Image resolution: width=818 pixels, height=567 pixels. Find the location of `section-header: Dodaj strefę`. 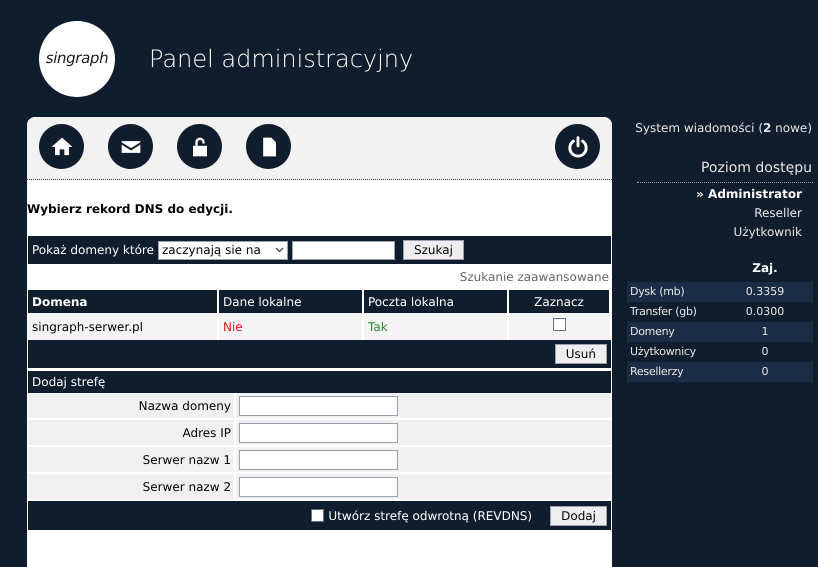

section-header: Dodaj strefę is located at coordinates (319, 382).